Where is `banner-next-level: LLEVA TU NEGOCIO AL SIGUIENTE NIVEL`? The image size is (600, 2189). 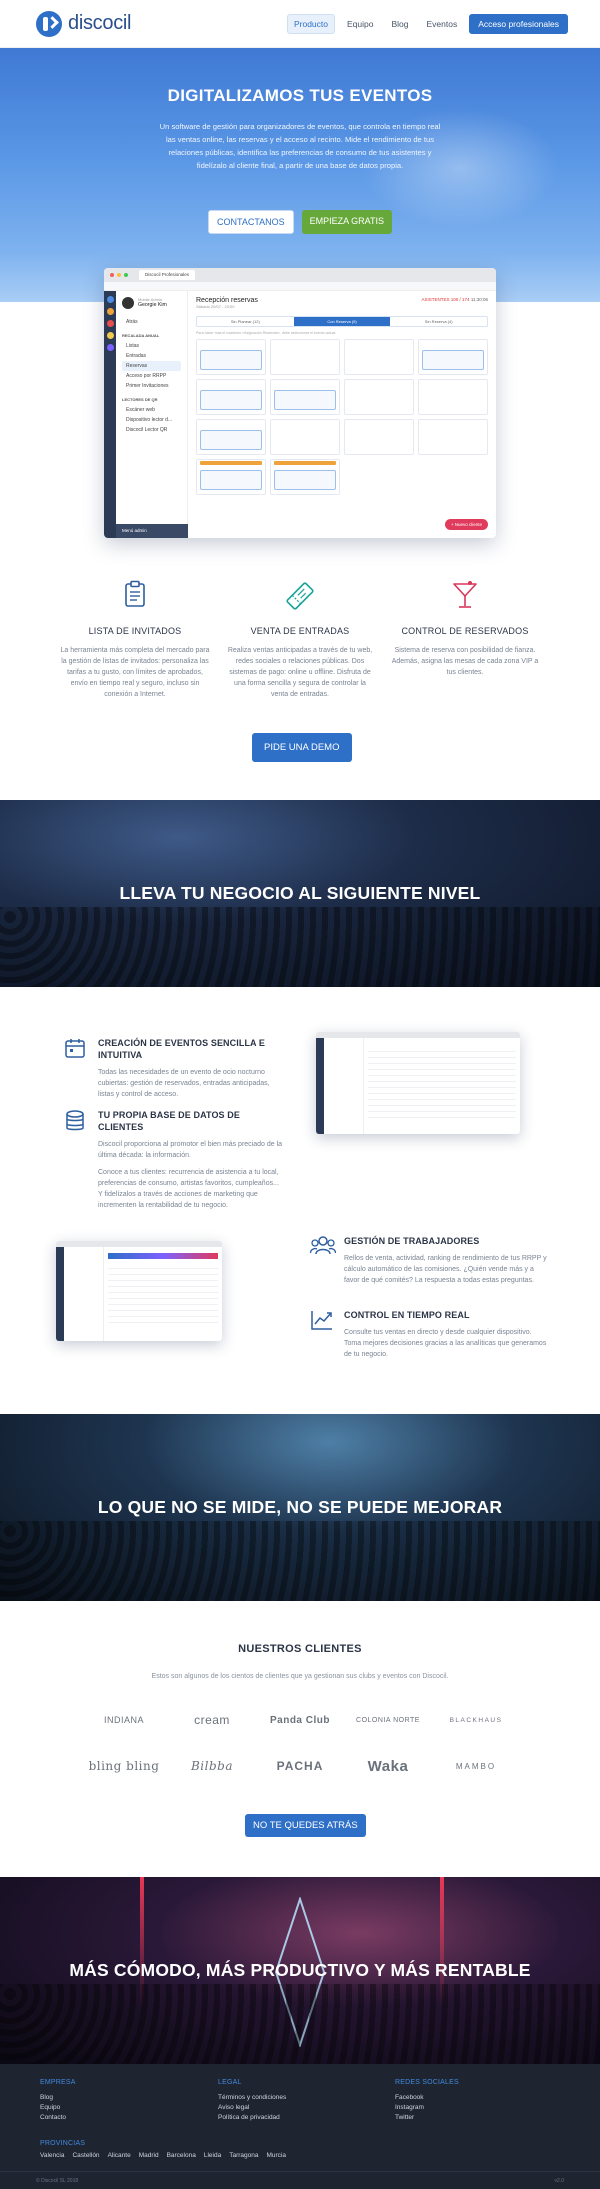
banner-next-level: LLEVA TU NEGOCIO AL SIGUIENTE NIVEL is located at coordinates (300, 893).